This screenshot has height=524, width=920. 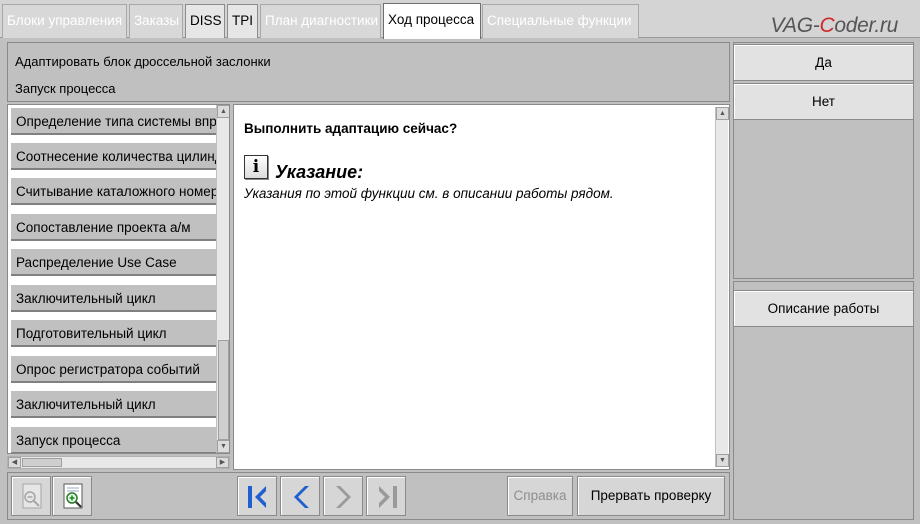 What do you see at coordinates (242, 21) in the screenshot?
I see `tab-tpi: TPI` at bounding box center [242, 21].